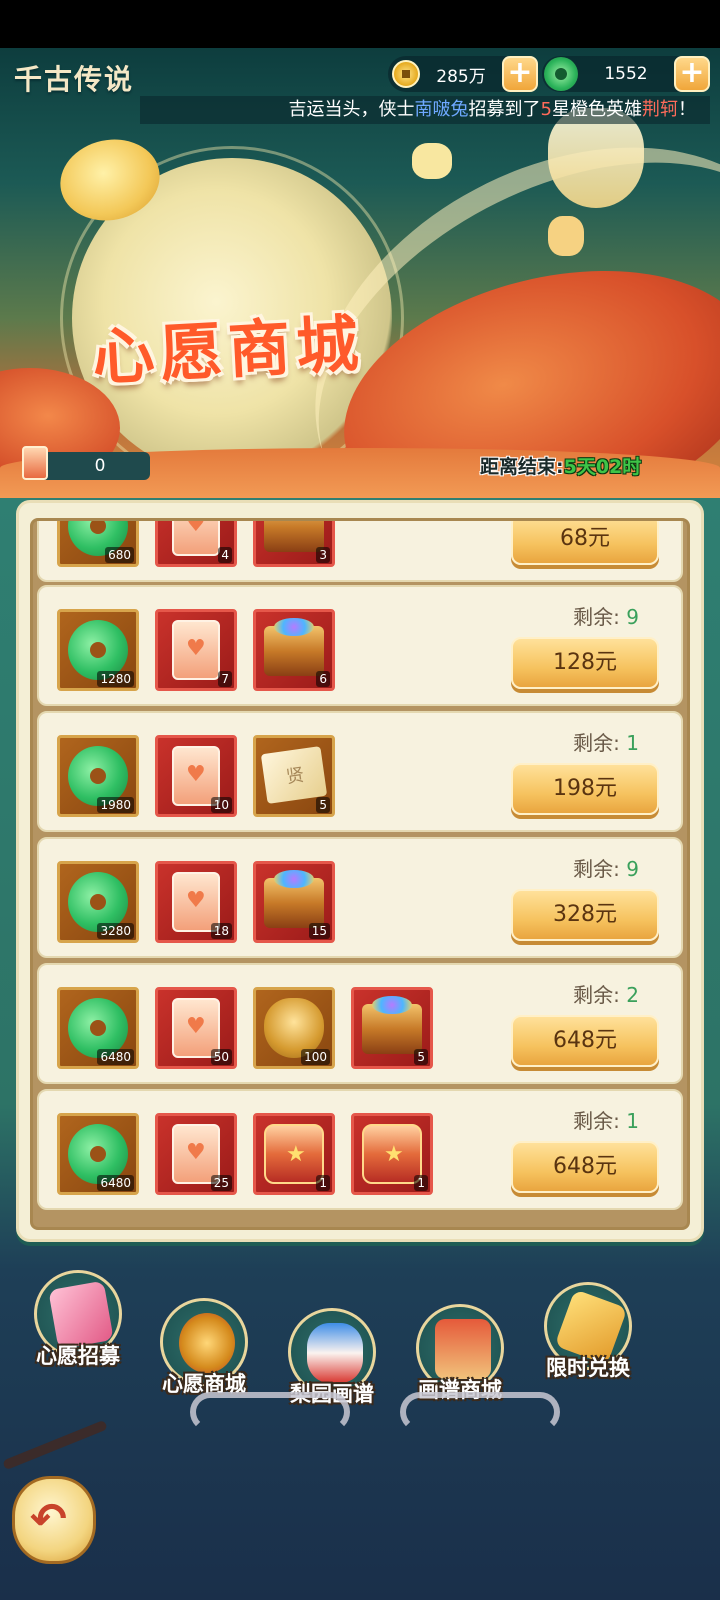  I want to click on ticker-end: ！, so click(687, 109).